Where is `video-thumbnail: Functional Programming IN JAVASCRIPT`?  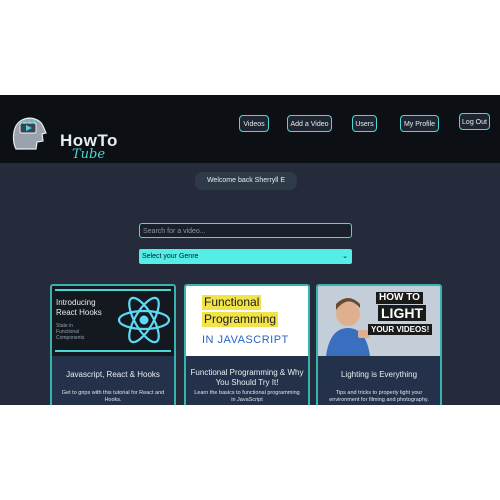 video-thumbnail: Functional Programming IN JAVASCRIPT is located at coordinates (247, 321).